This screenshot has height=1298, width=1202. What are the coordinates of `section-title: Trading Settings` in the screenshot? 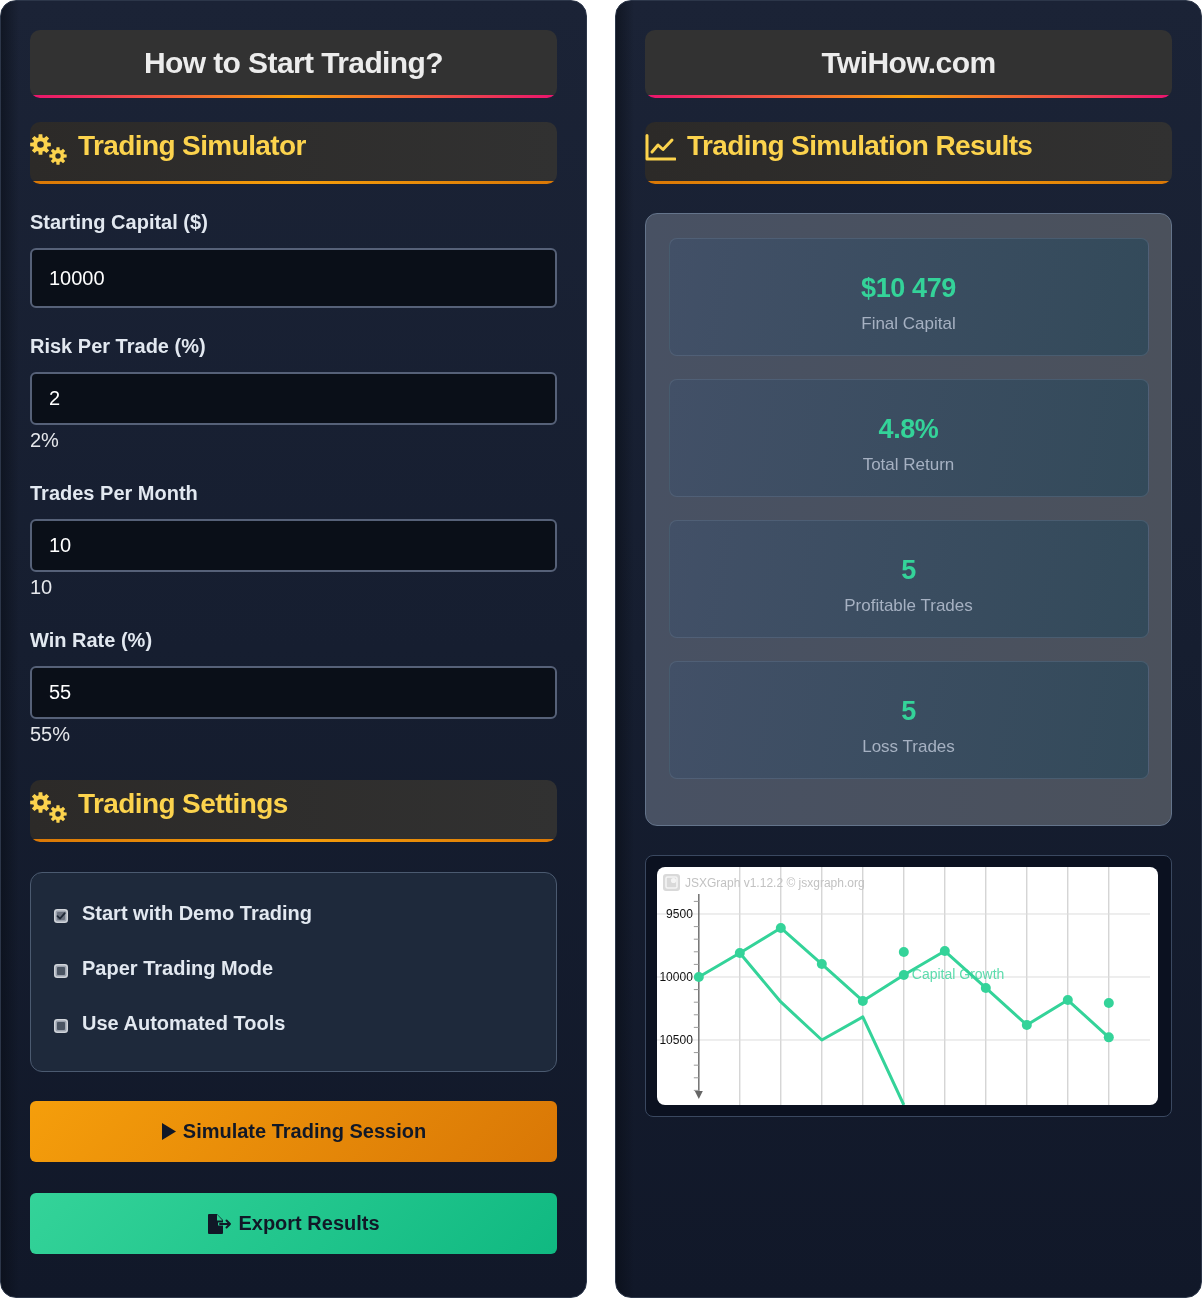 It's located at (183, 804).